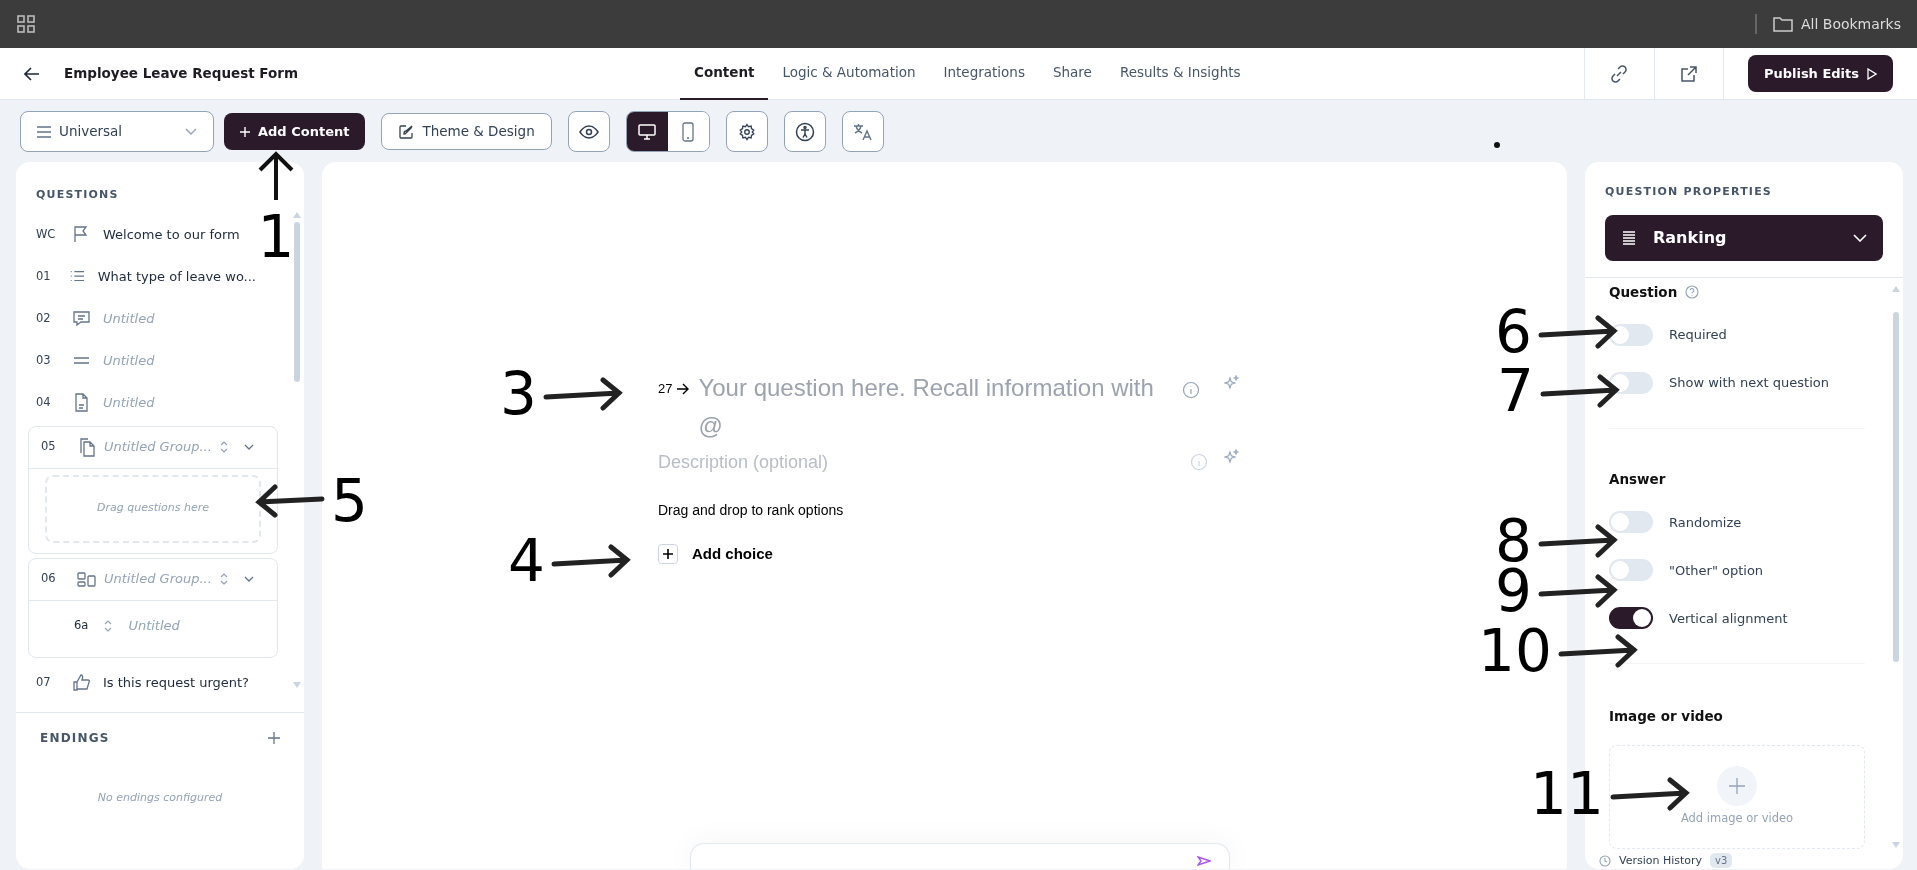  I want to click on publish-edits-button: Publish Edits, so click(1820, 73).